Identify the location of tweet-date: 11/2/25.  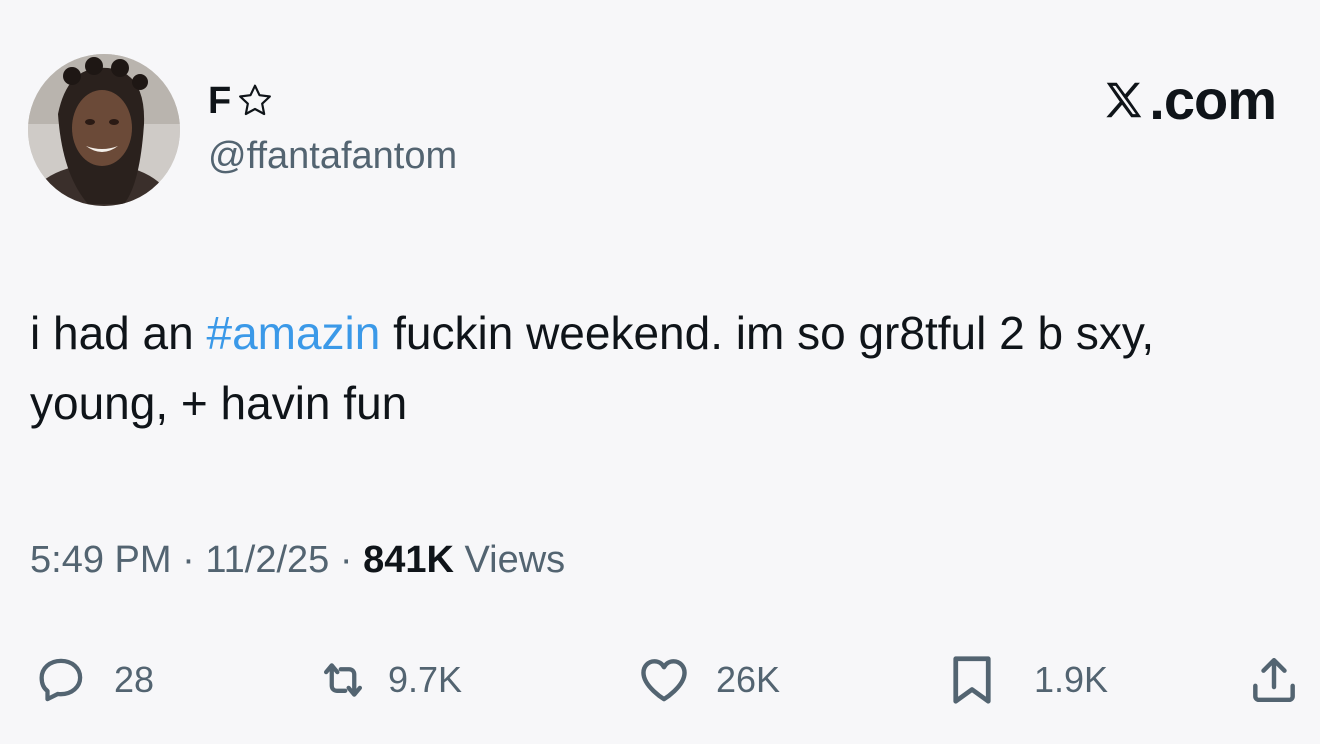
(267, 560).